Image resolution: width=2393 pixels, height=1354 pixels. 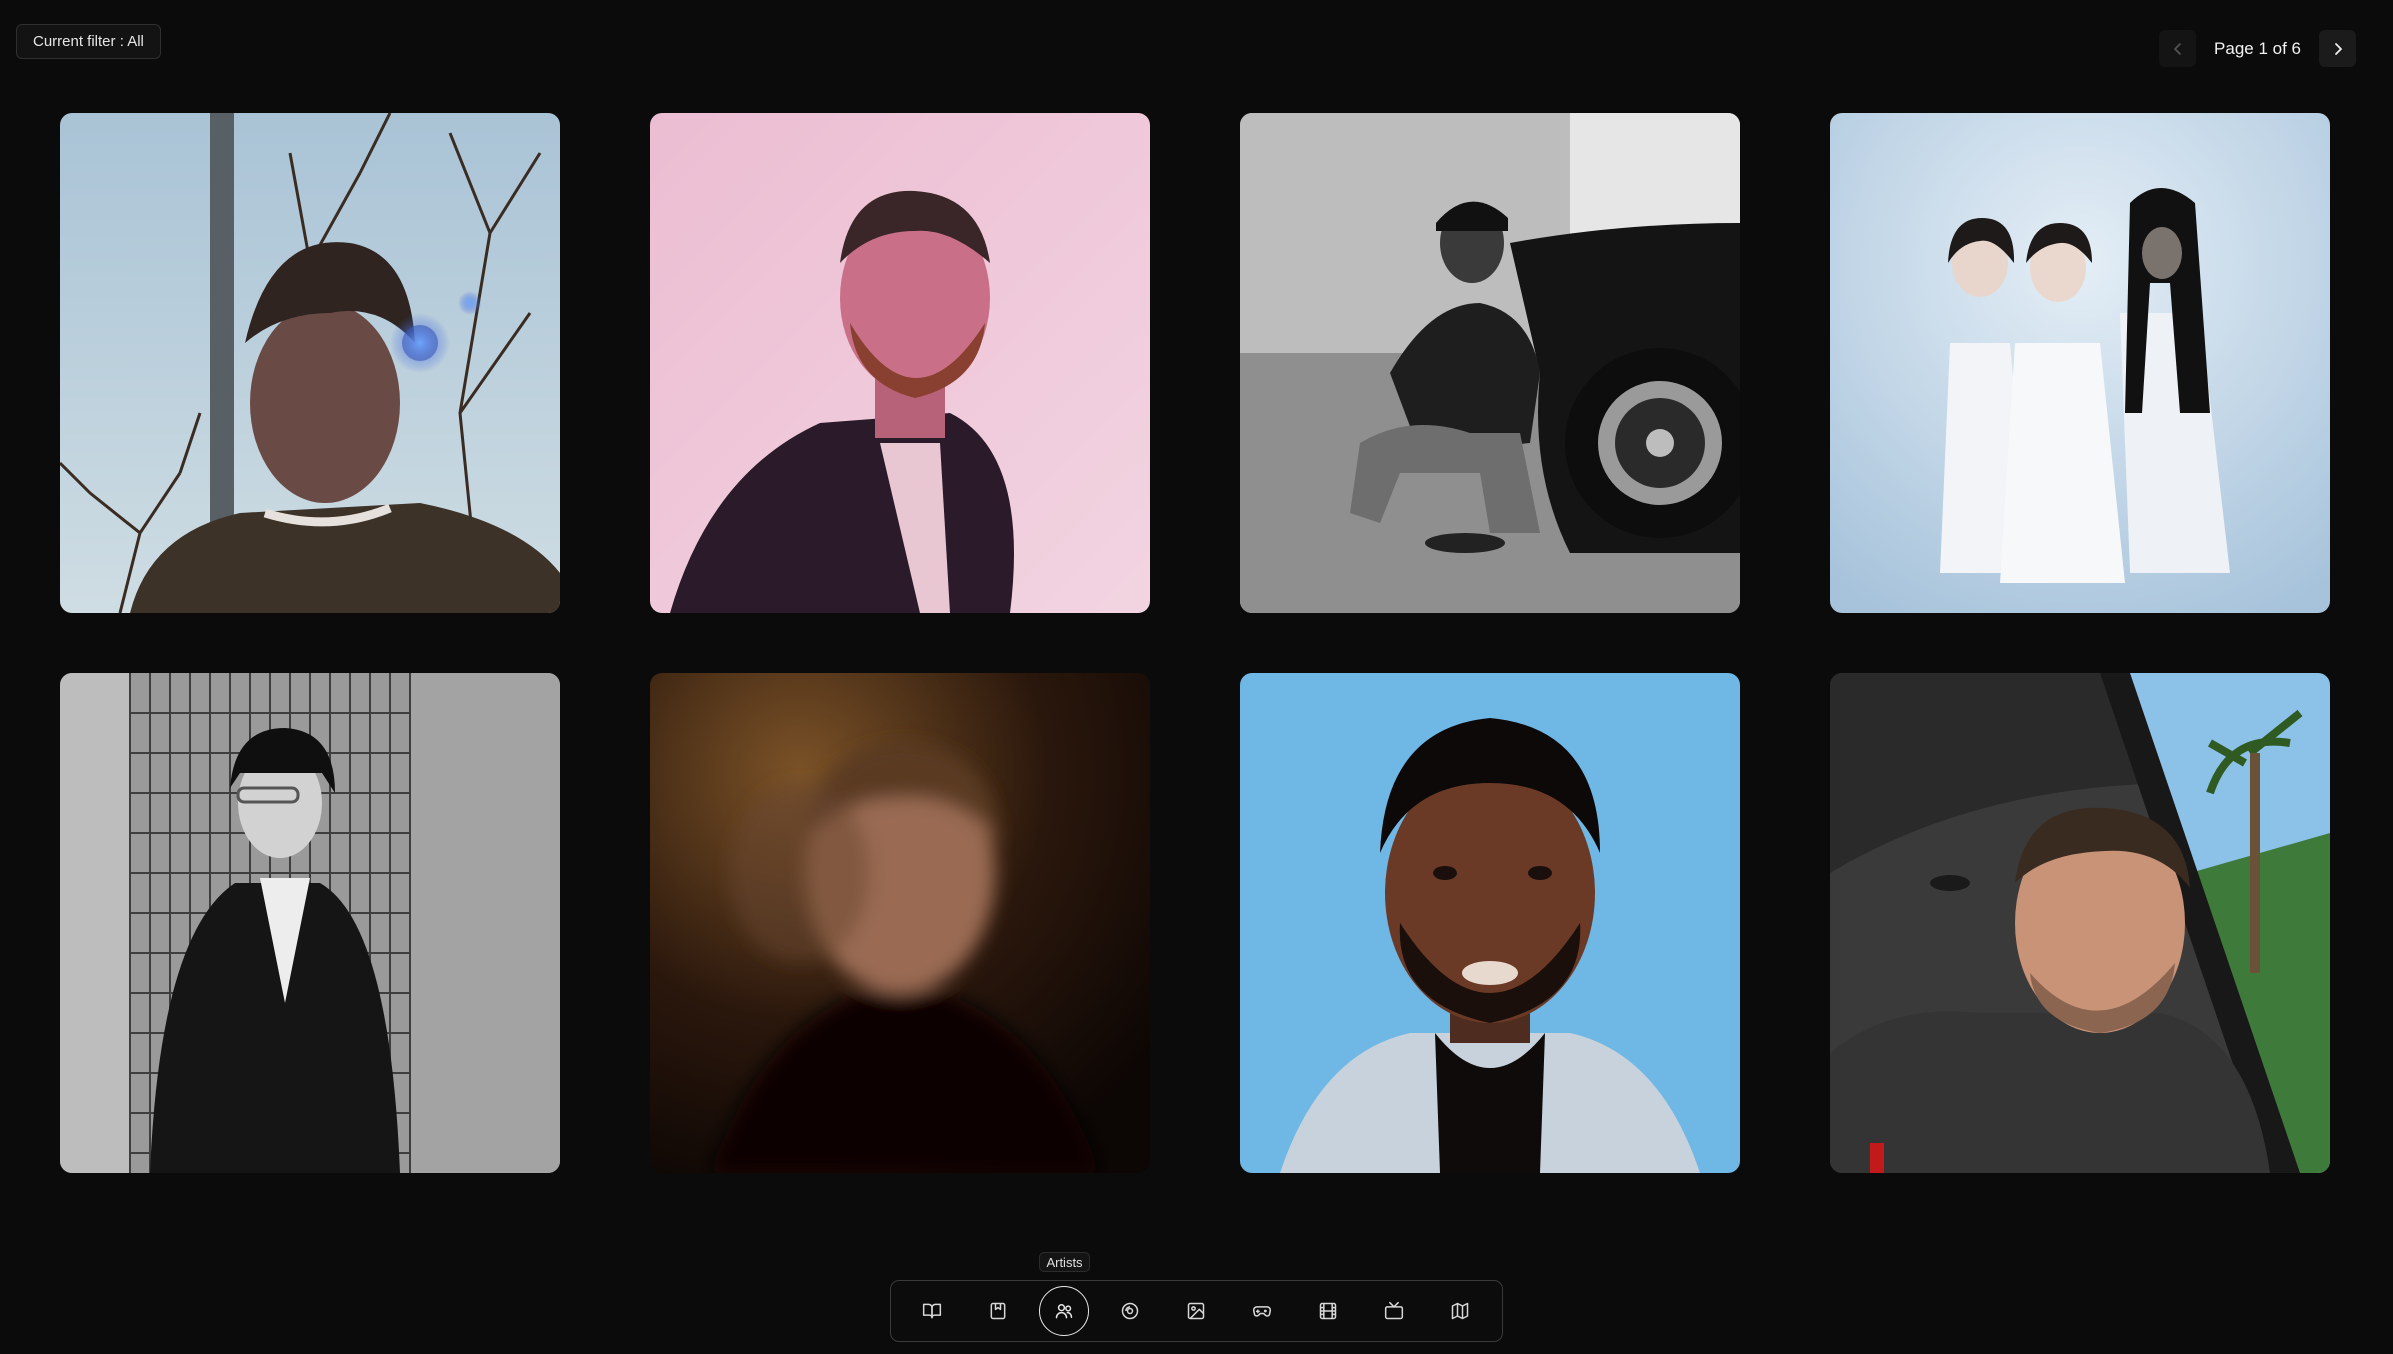 I want to click on dock-button-books, so click(x=932, y=1311).